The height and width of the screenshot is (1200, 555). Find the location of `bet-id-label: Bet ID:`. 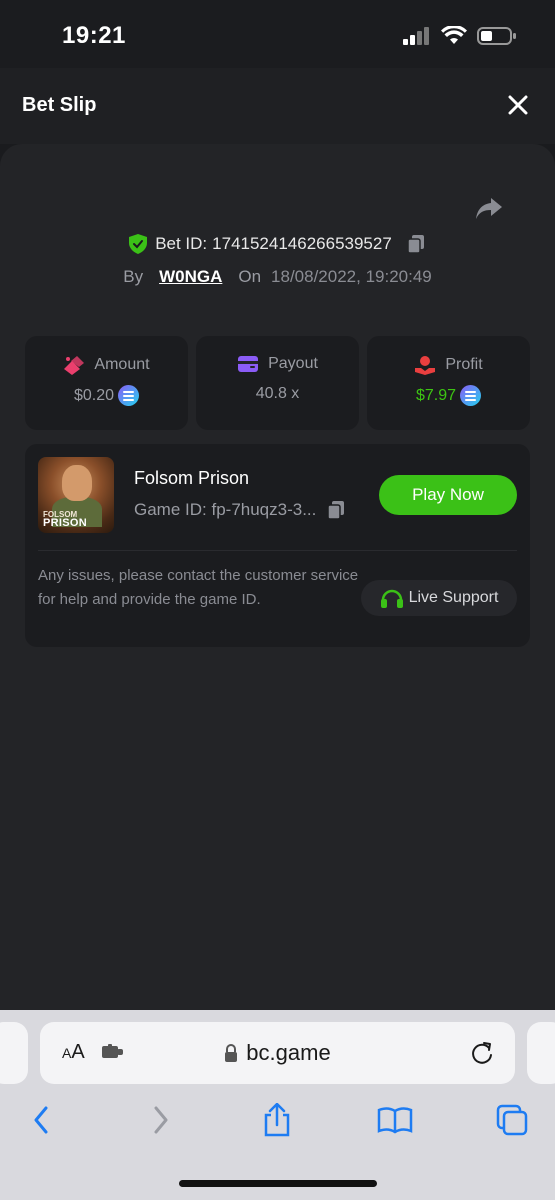

bet-id-label: Bet ID: is located at coordinates (181, 243).